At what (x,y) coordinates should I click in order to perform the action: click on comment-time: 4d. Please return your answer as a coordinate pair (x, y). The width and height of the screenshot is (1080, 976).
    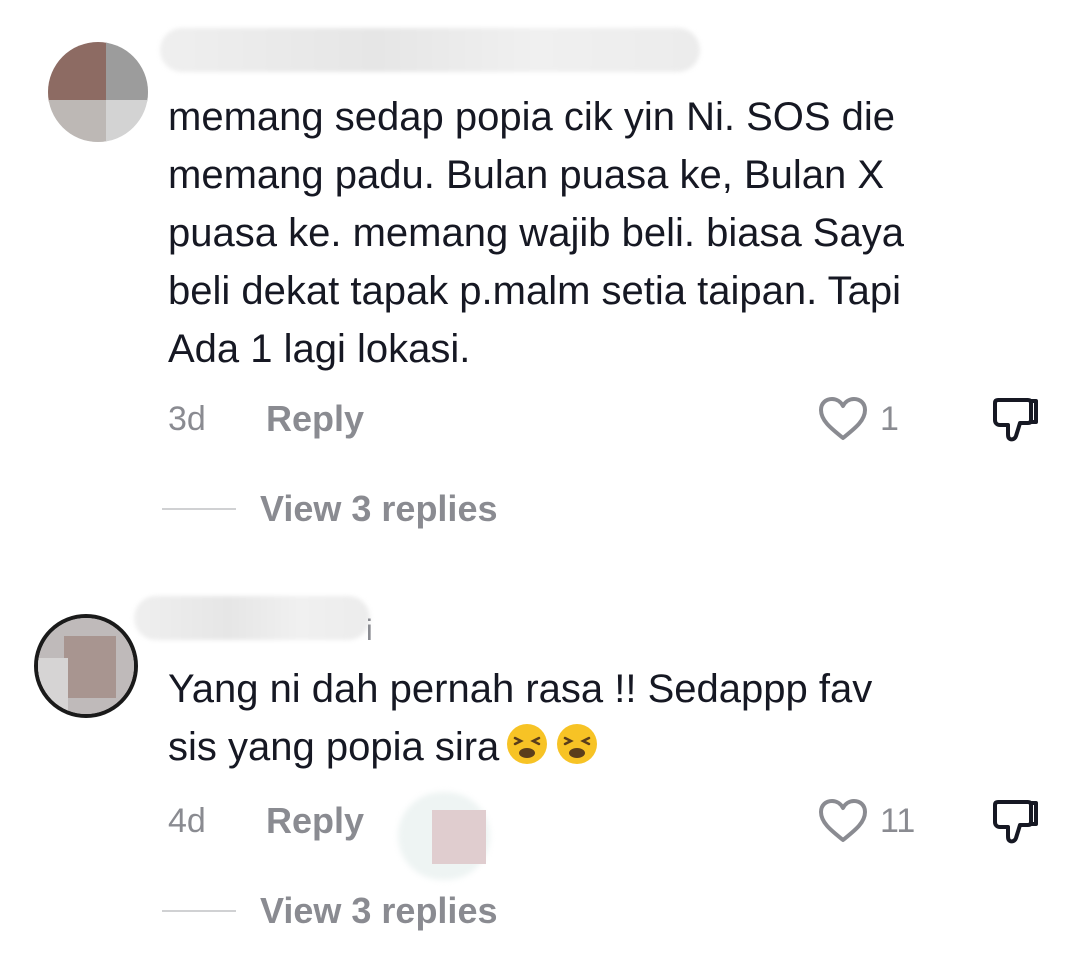
    Looking at the image, I should click on (187, 821).